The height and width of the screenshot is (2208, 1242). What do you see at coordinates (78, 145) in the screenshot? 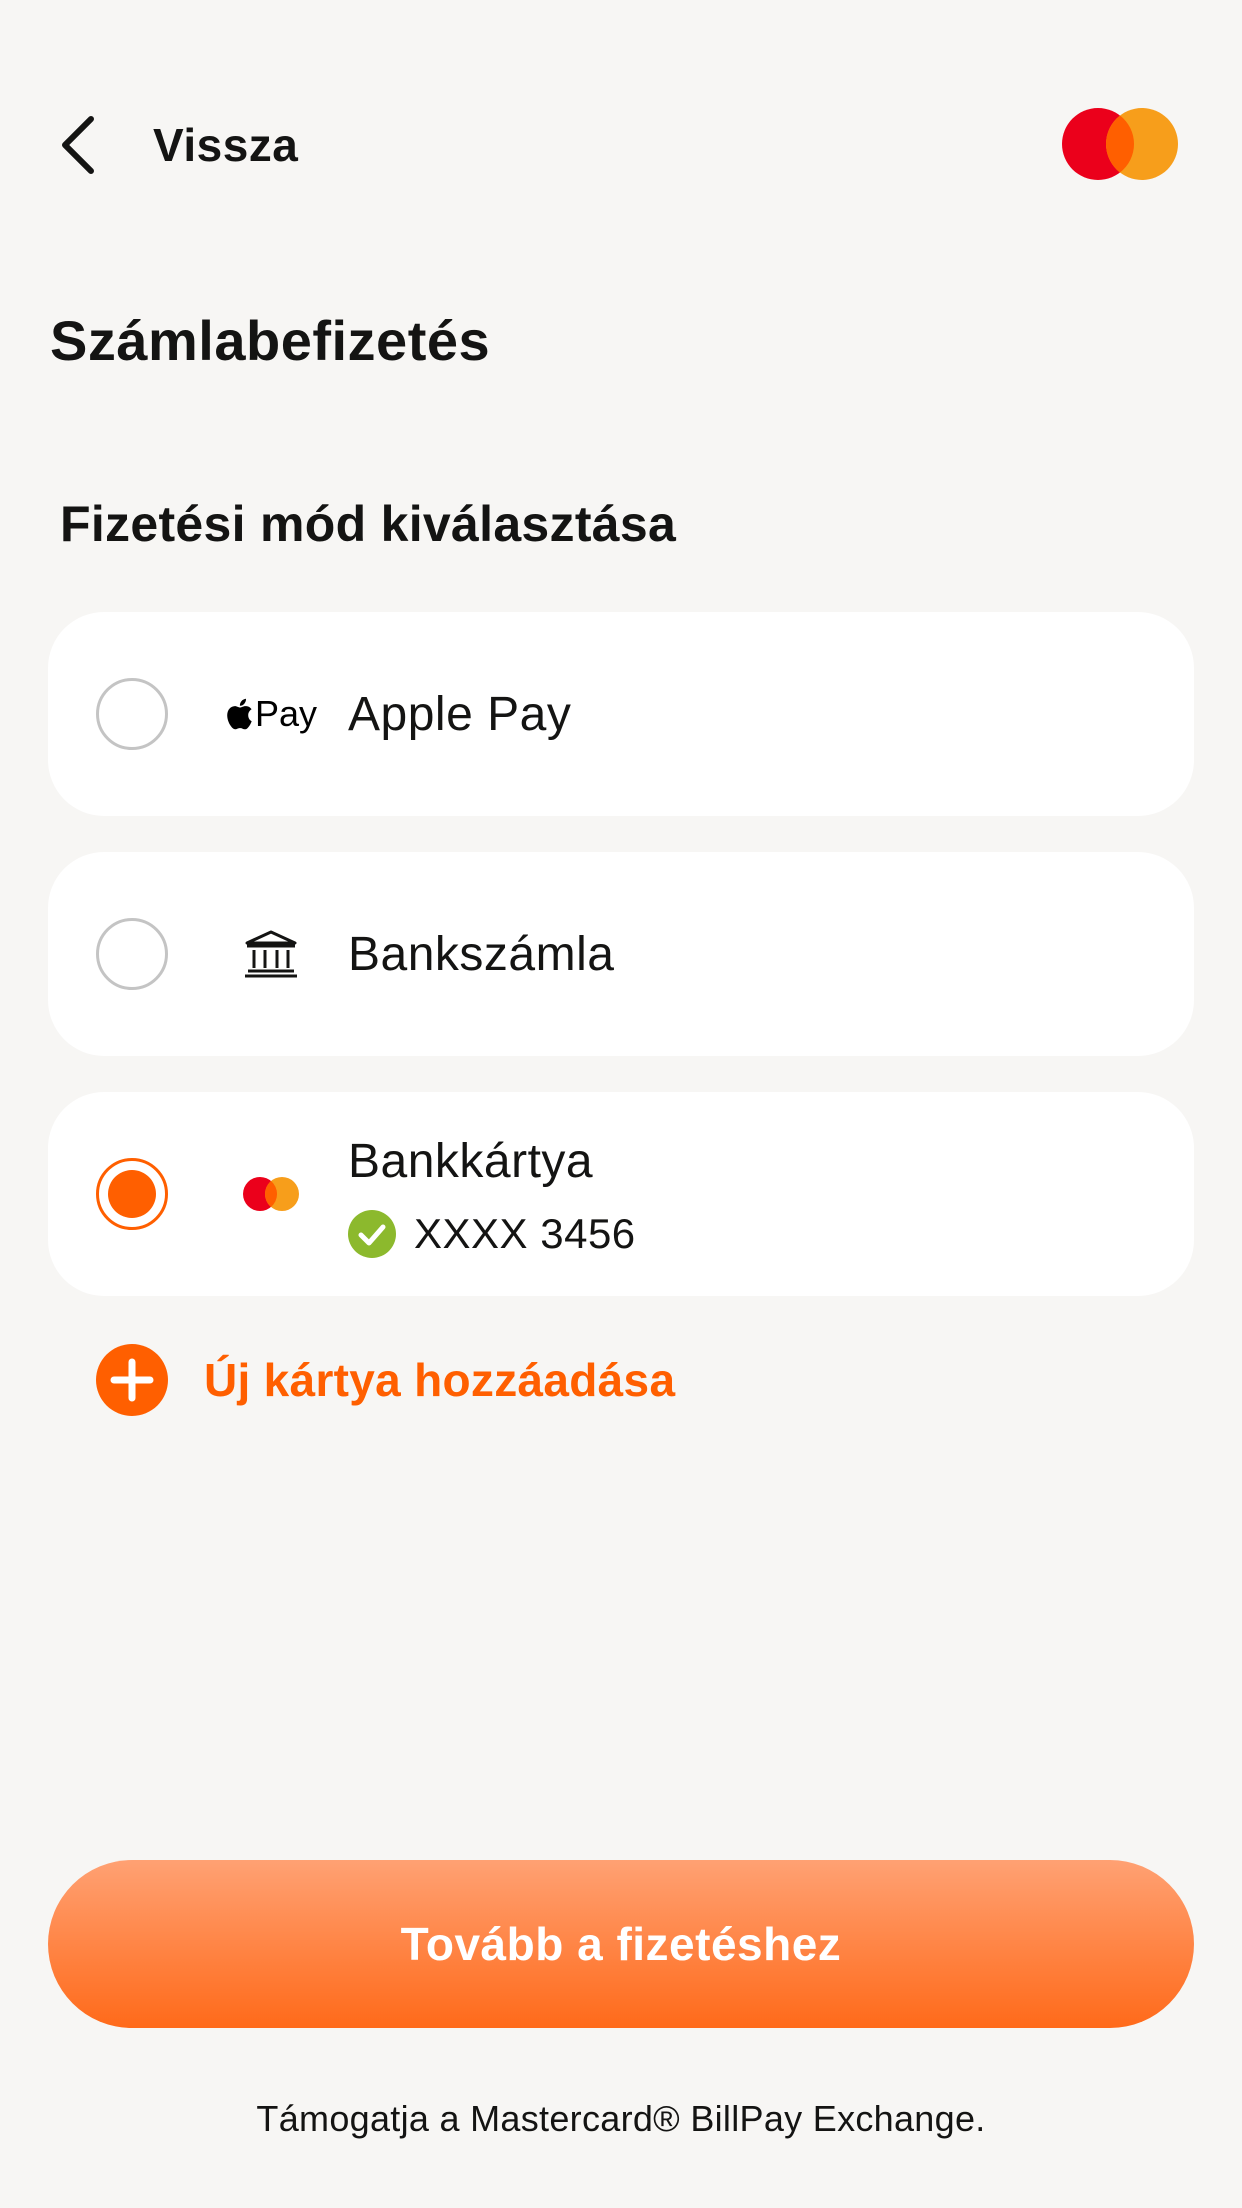
I see `chevron-left-icon` at bounding box center [78, 145].